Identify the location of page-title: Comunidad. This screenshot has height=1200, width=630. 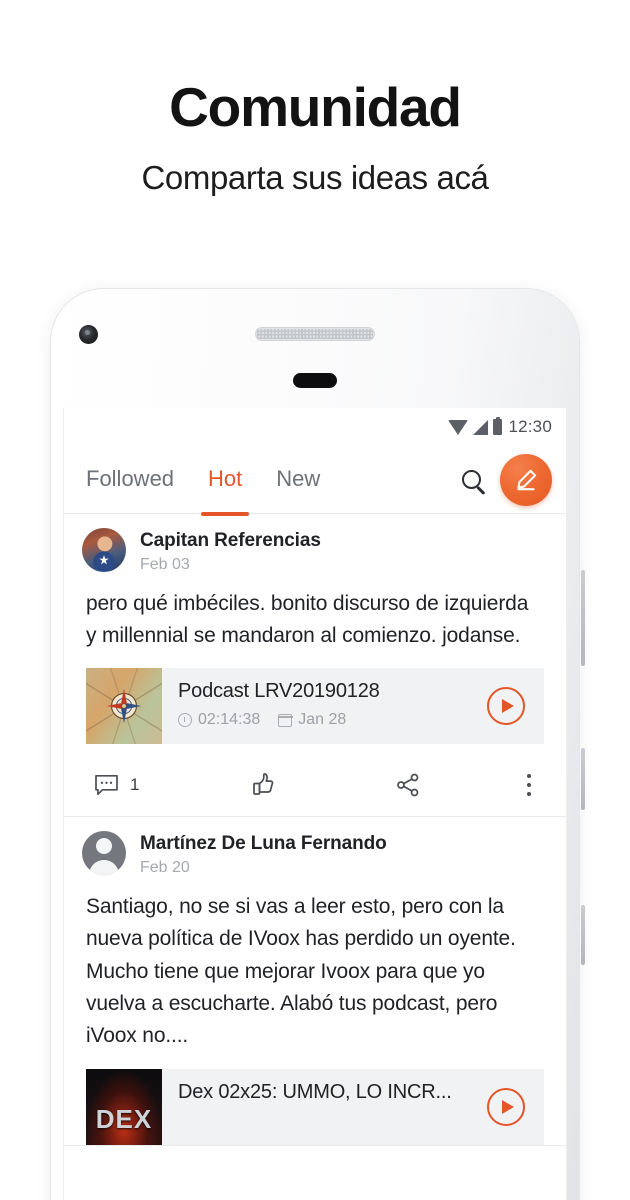
(315, 107).